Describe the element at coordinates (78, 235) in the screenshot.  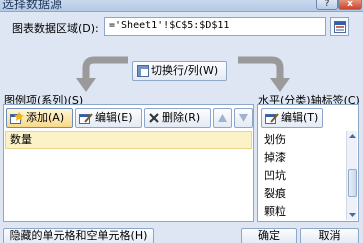
I see `hidden-empty-cells-button: 隐藏的单元格和空单元格(H)` at that location.